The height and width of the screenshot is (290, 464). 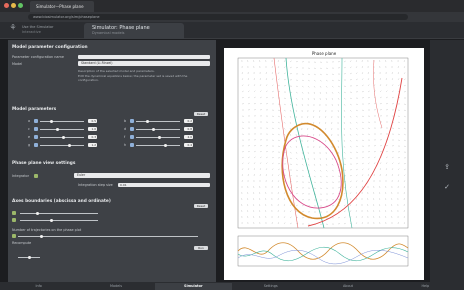 What do you see at coordinates (201, 114) in the screenshot?
I see `params-reset-button: Reset` at bounding box center [201, 114].